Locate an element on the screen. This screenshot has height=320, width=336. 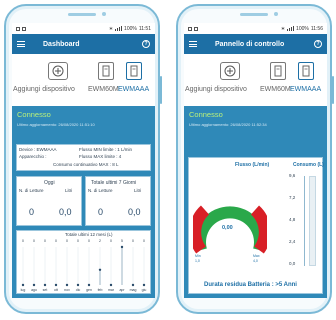
flow-min: Flusso MIN limite : 1 L/min is located at coordinates (106, 149).